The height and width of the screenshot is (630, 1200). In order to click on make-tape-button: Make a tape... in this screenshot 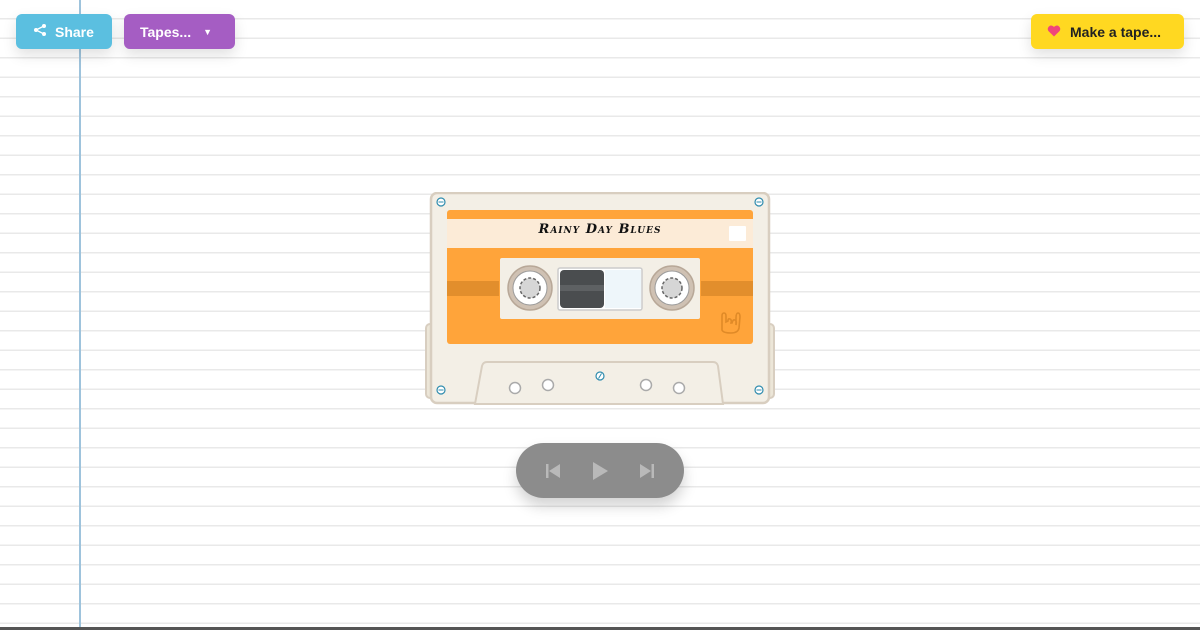, I will do `click(1107, 31)`.